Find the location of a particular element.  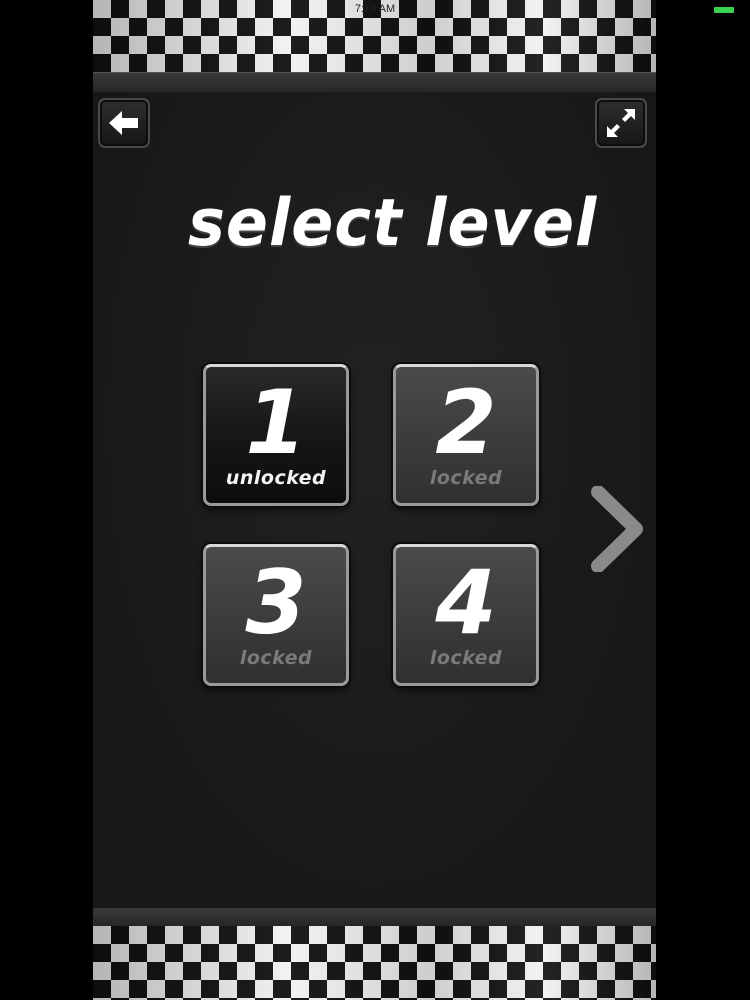

status-bar: 7:13 AM is located at coordinates (375, 10).